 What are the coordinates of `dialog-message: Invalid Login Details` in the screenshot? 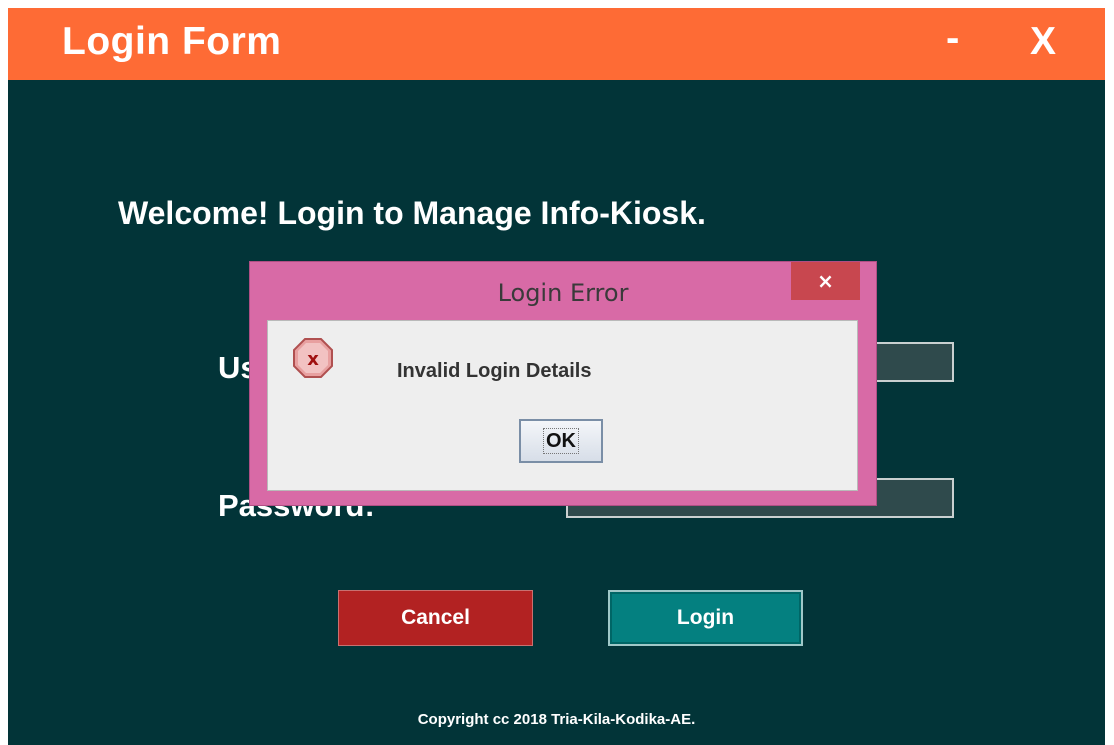 It's located at (494, 371).